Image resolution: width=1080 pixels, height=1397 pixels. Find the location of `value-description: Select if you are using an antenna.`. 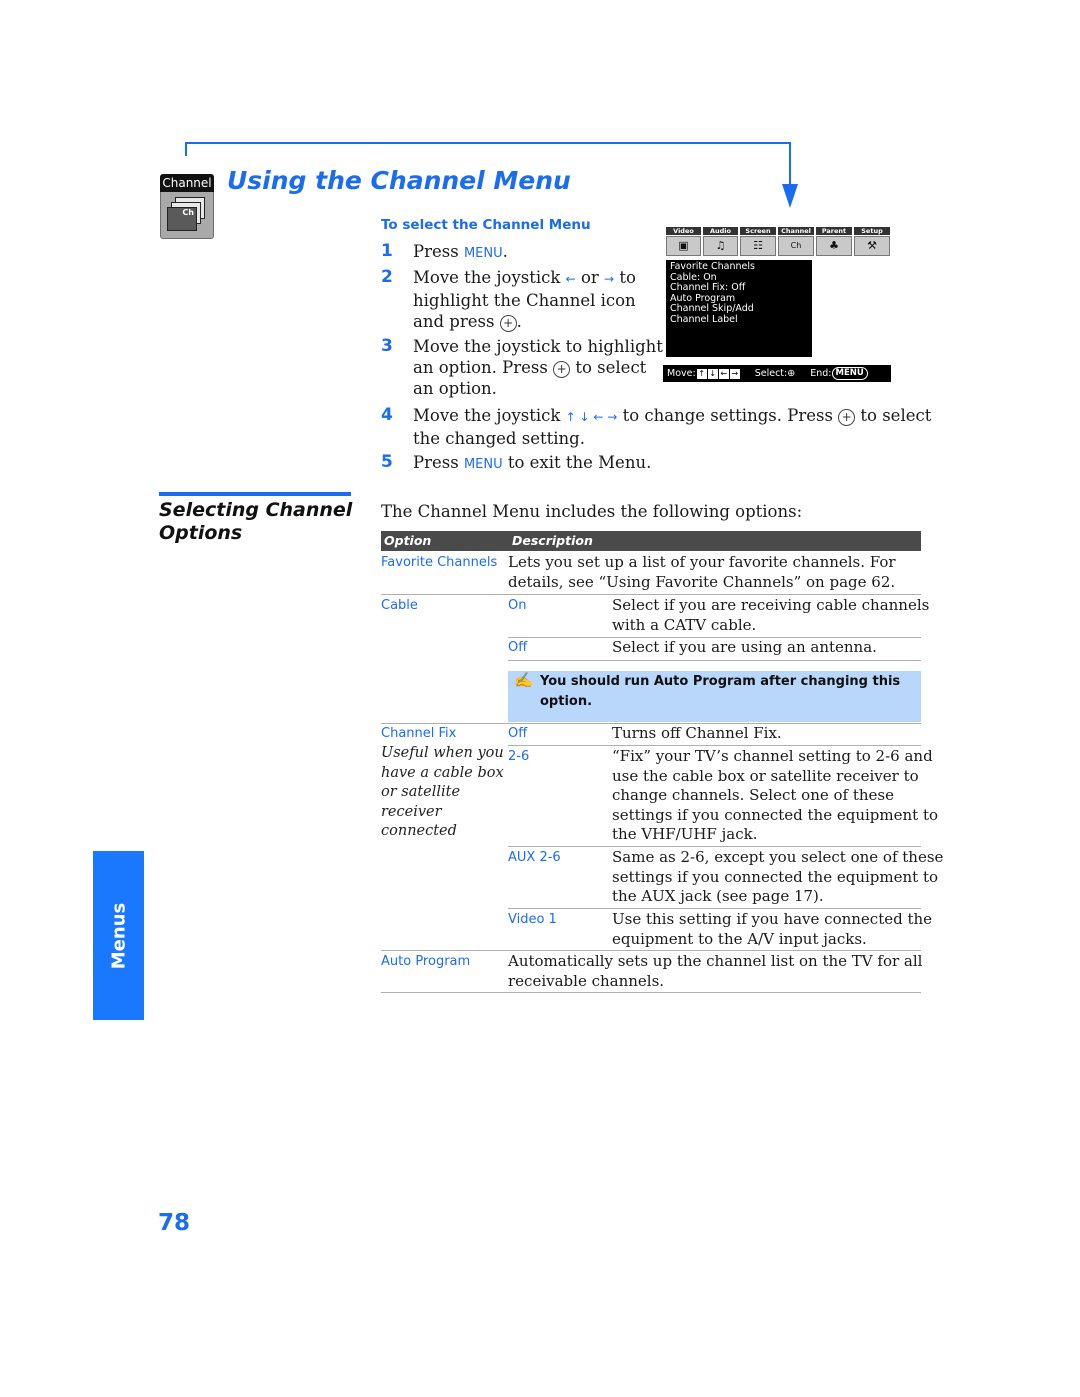

value-description: Select if you are using an antenna. is located at coordinates (744, 647).